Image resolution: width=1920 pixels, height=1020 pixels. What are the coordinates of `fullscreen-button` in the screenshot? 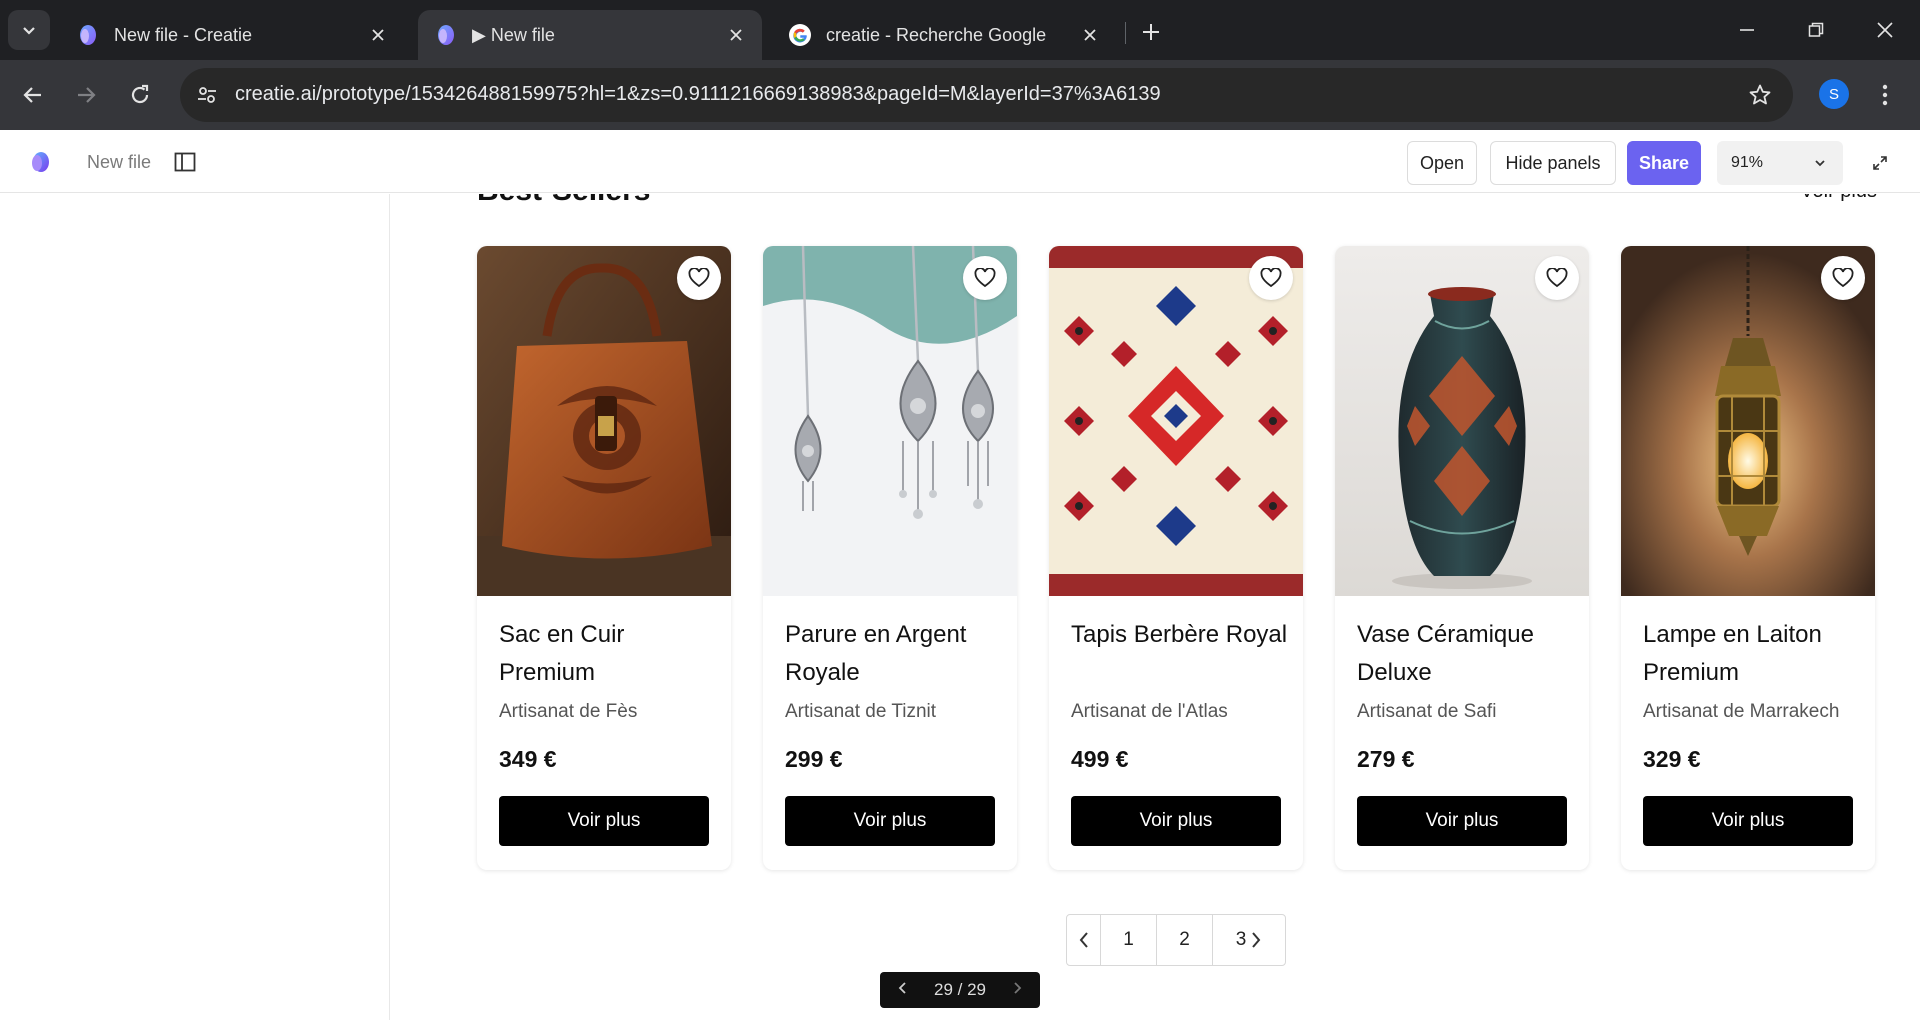 It's located at (1880, 163).